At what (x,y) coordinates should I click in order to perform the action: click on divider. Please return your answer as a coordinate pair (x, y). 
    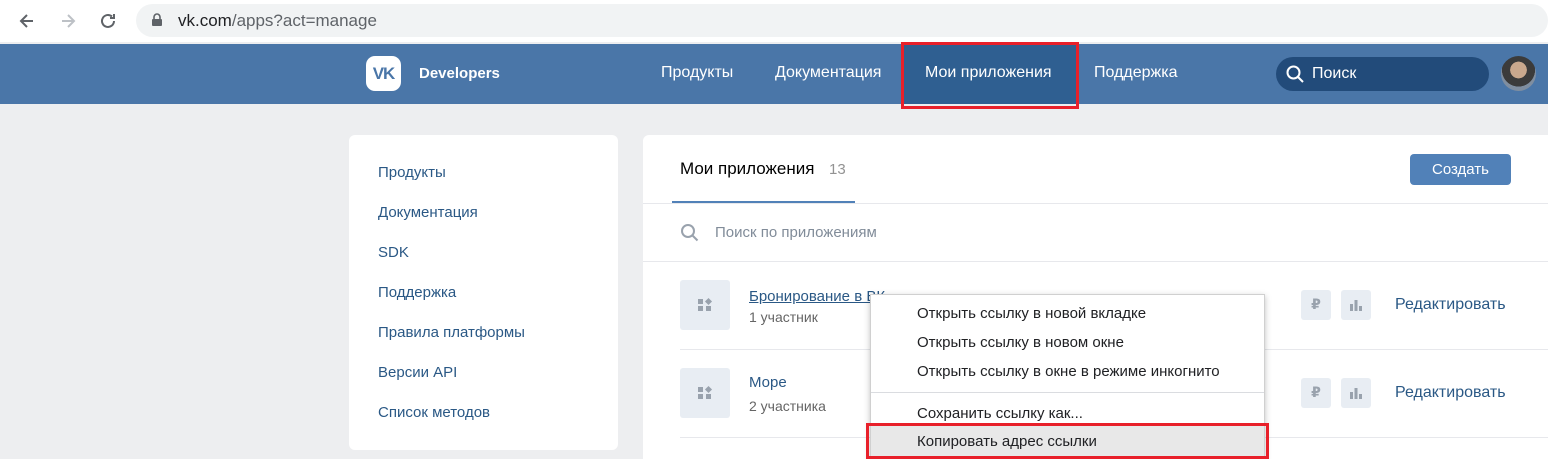
    Looking at the image, I should click on (1095, 203).